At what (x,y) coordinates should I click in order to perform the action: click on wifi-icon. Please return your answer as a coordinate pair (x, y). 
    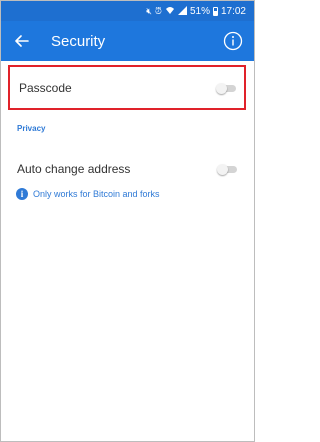
    Looking at the image, I should click on (170, 11).